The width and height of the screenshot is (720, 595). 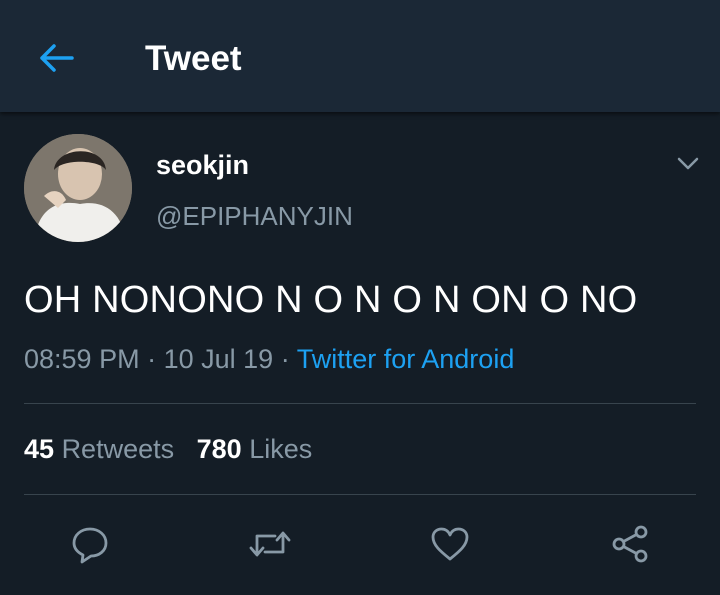 I want to click on action-bar, so click(x=360, y=544).